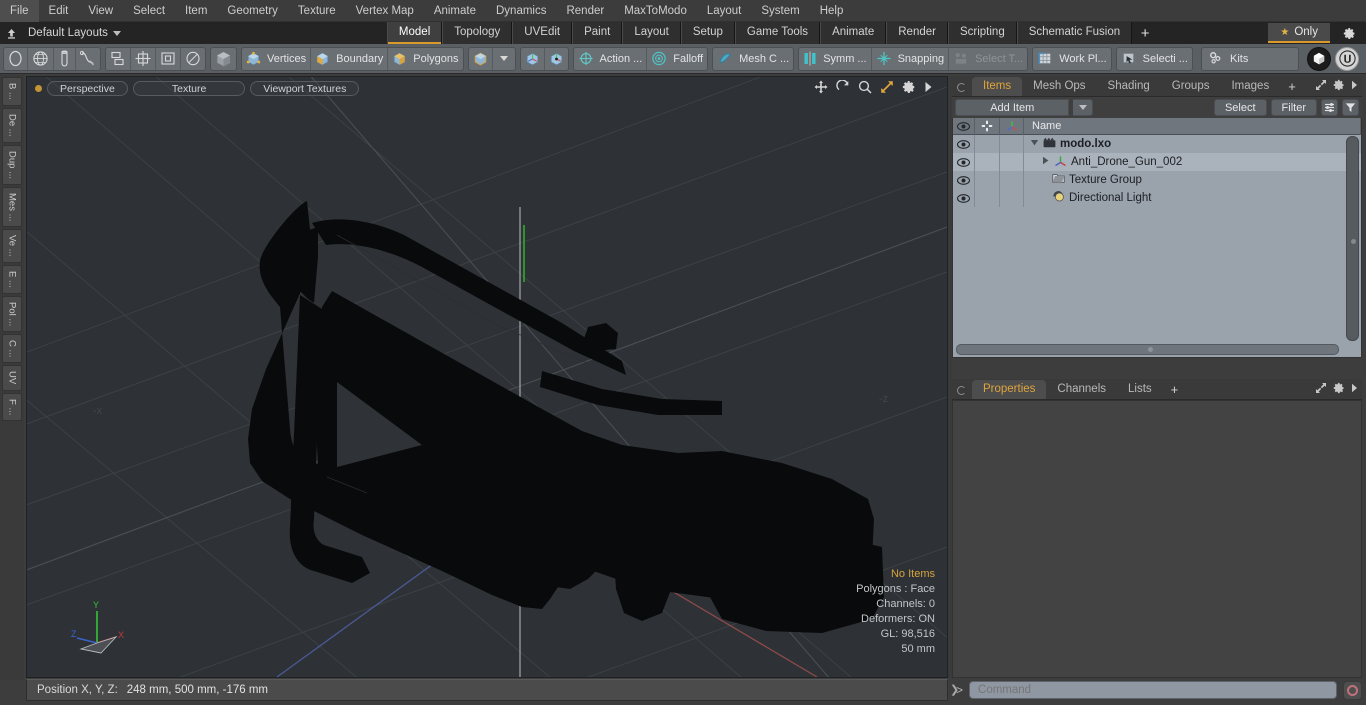 This screenshot has height=705, width=1366. Describe the element at coordinates (12, 378) in the screenshot. I see `vtab-uv: UV` at that location.